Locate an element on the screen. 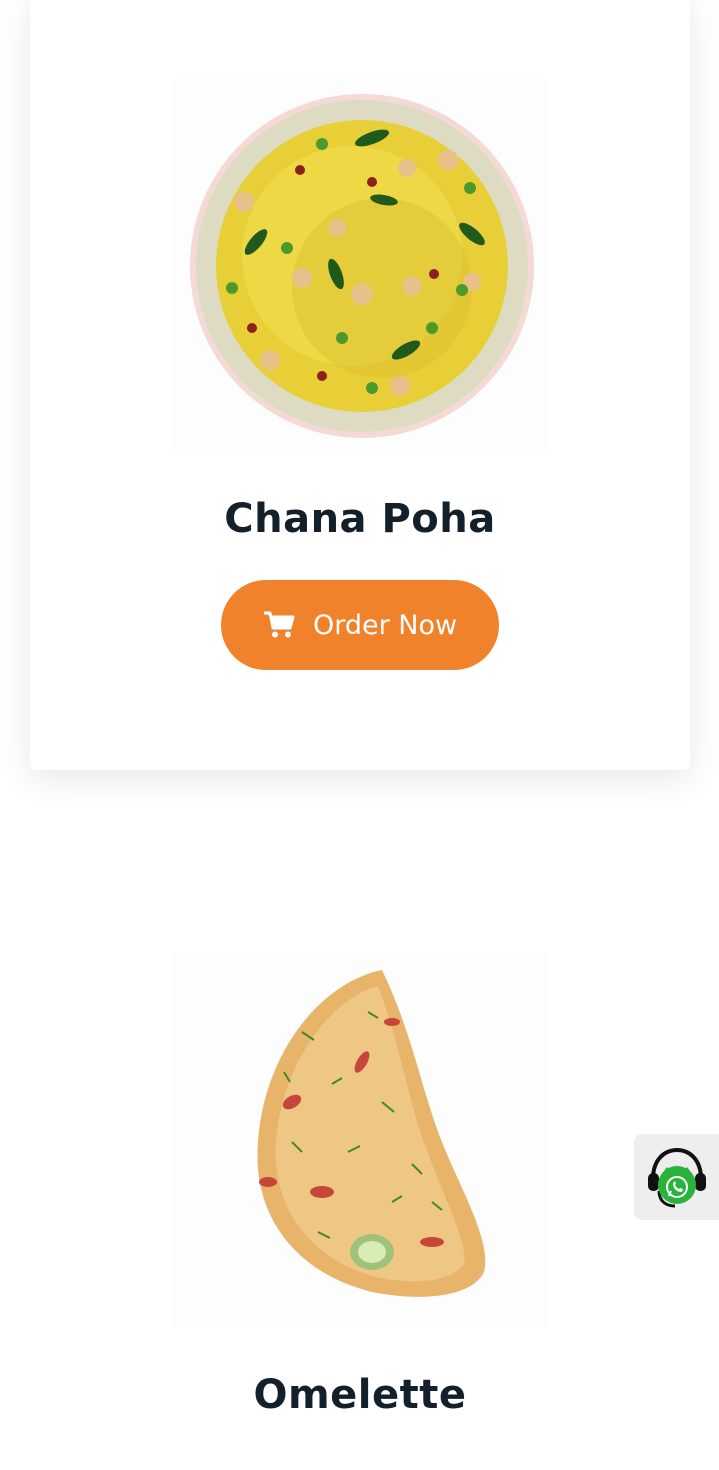 The height and width of the screenshot is (1470, 719). cart-icon is located at coordinates (279, 624).